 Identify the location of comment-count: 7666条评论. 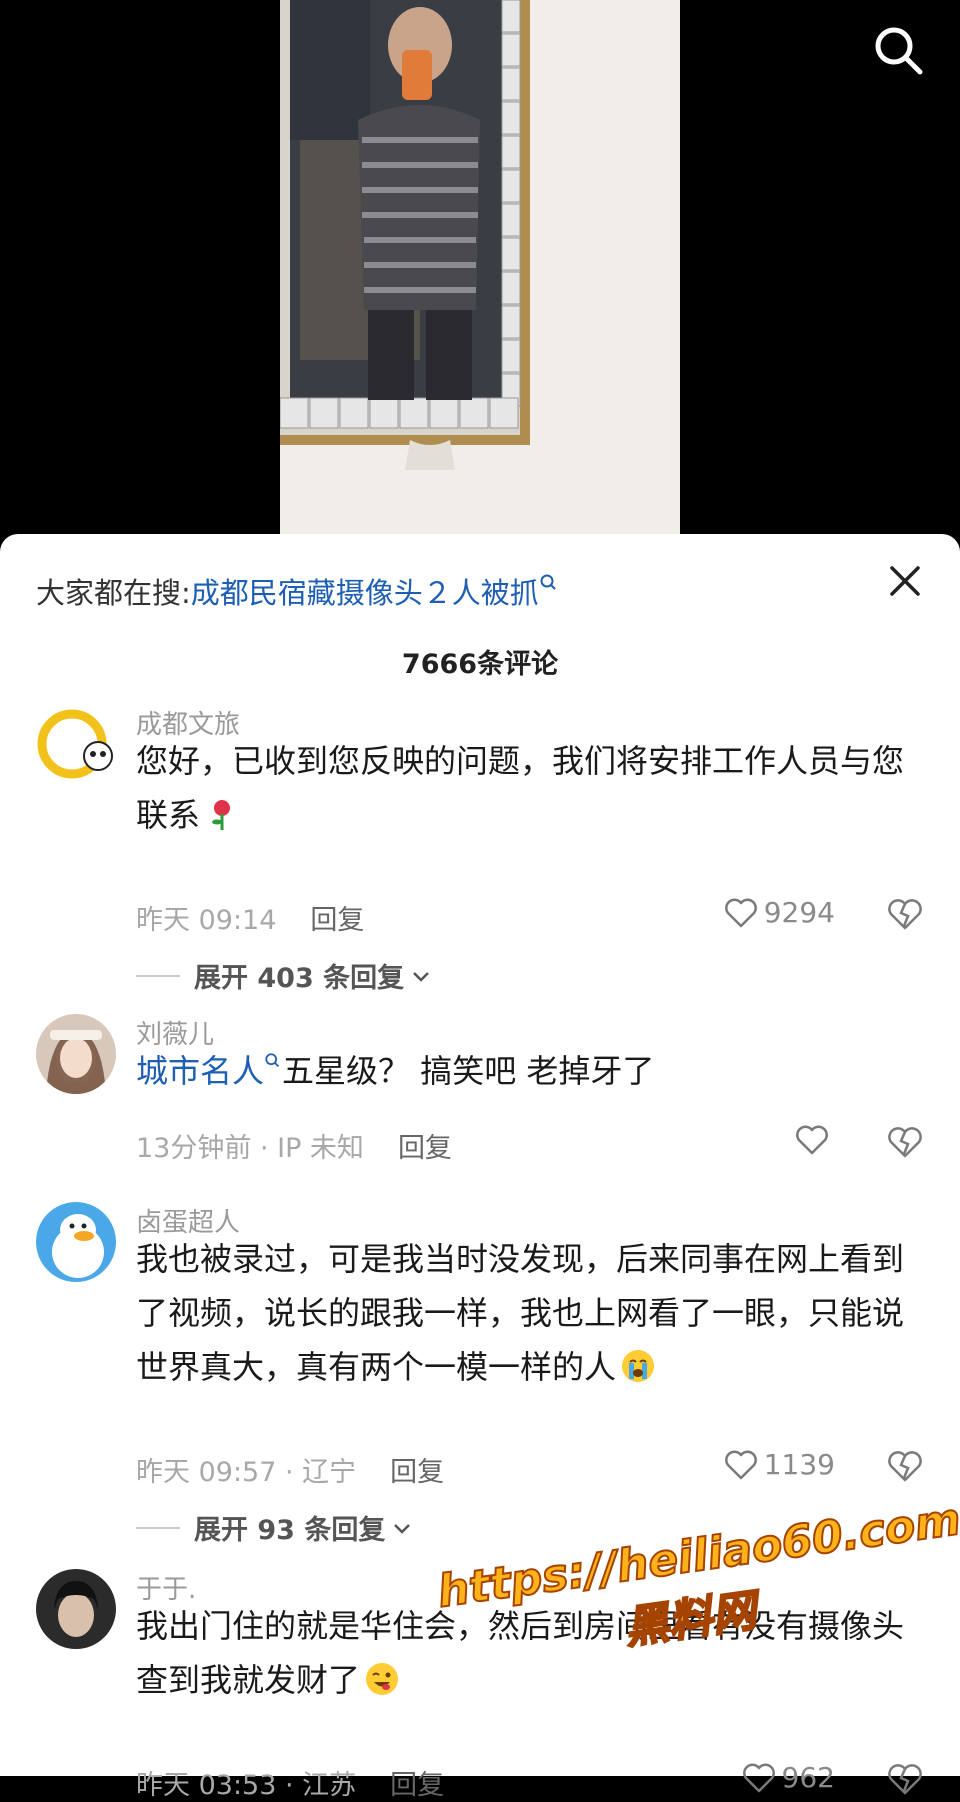
(480, 664).